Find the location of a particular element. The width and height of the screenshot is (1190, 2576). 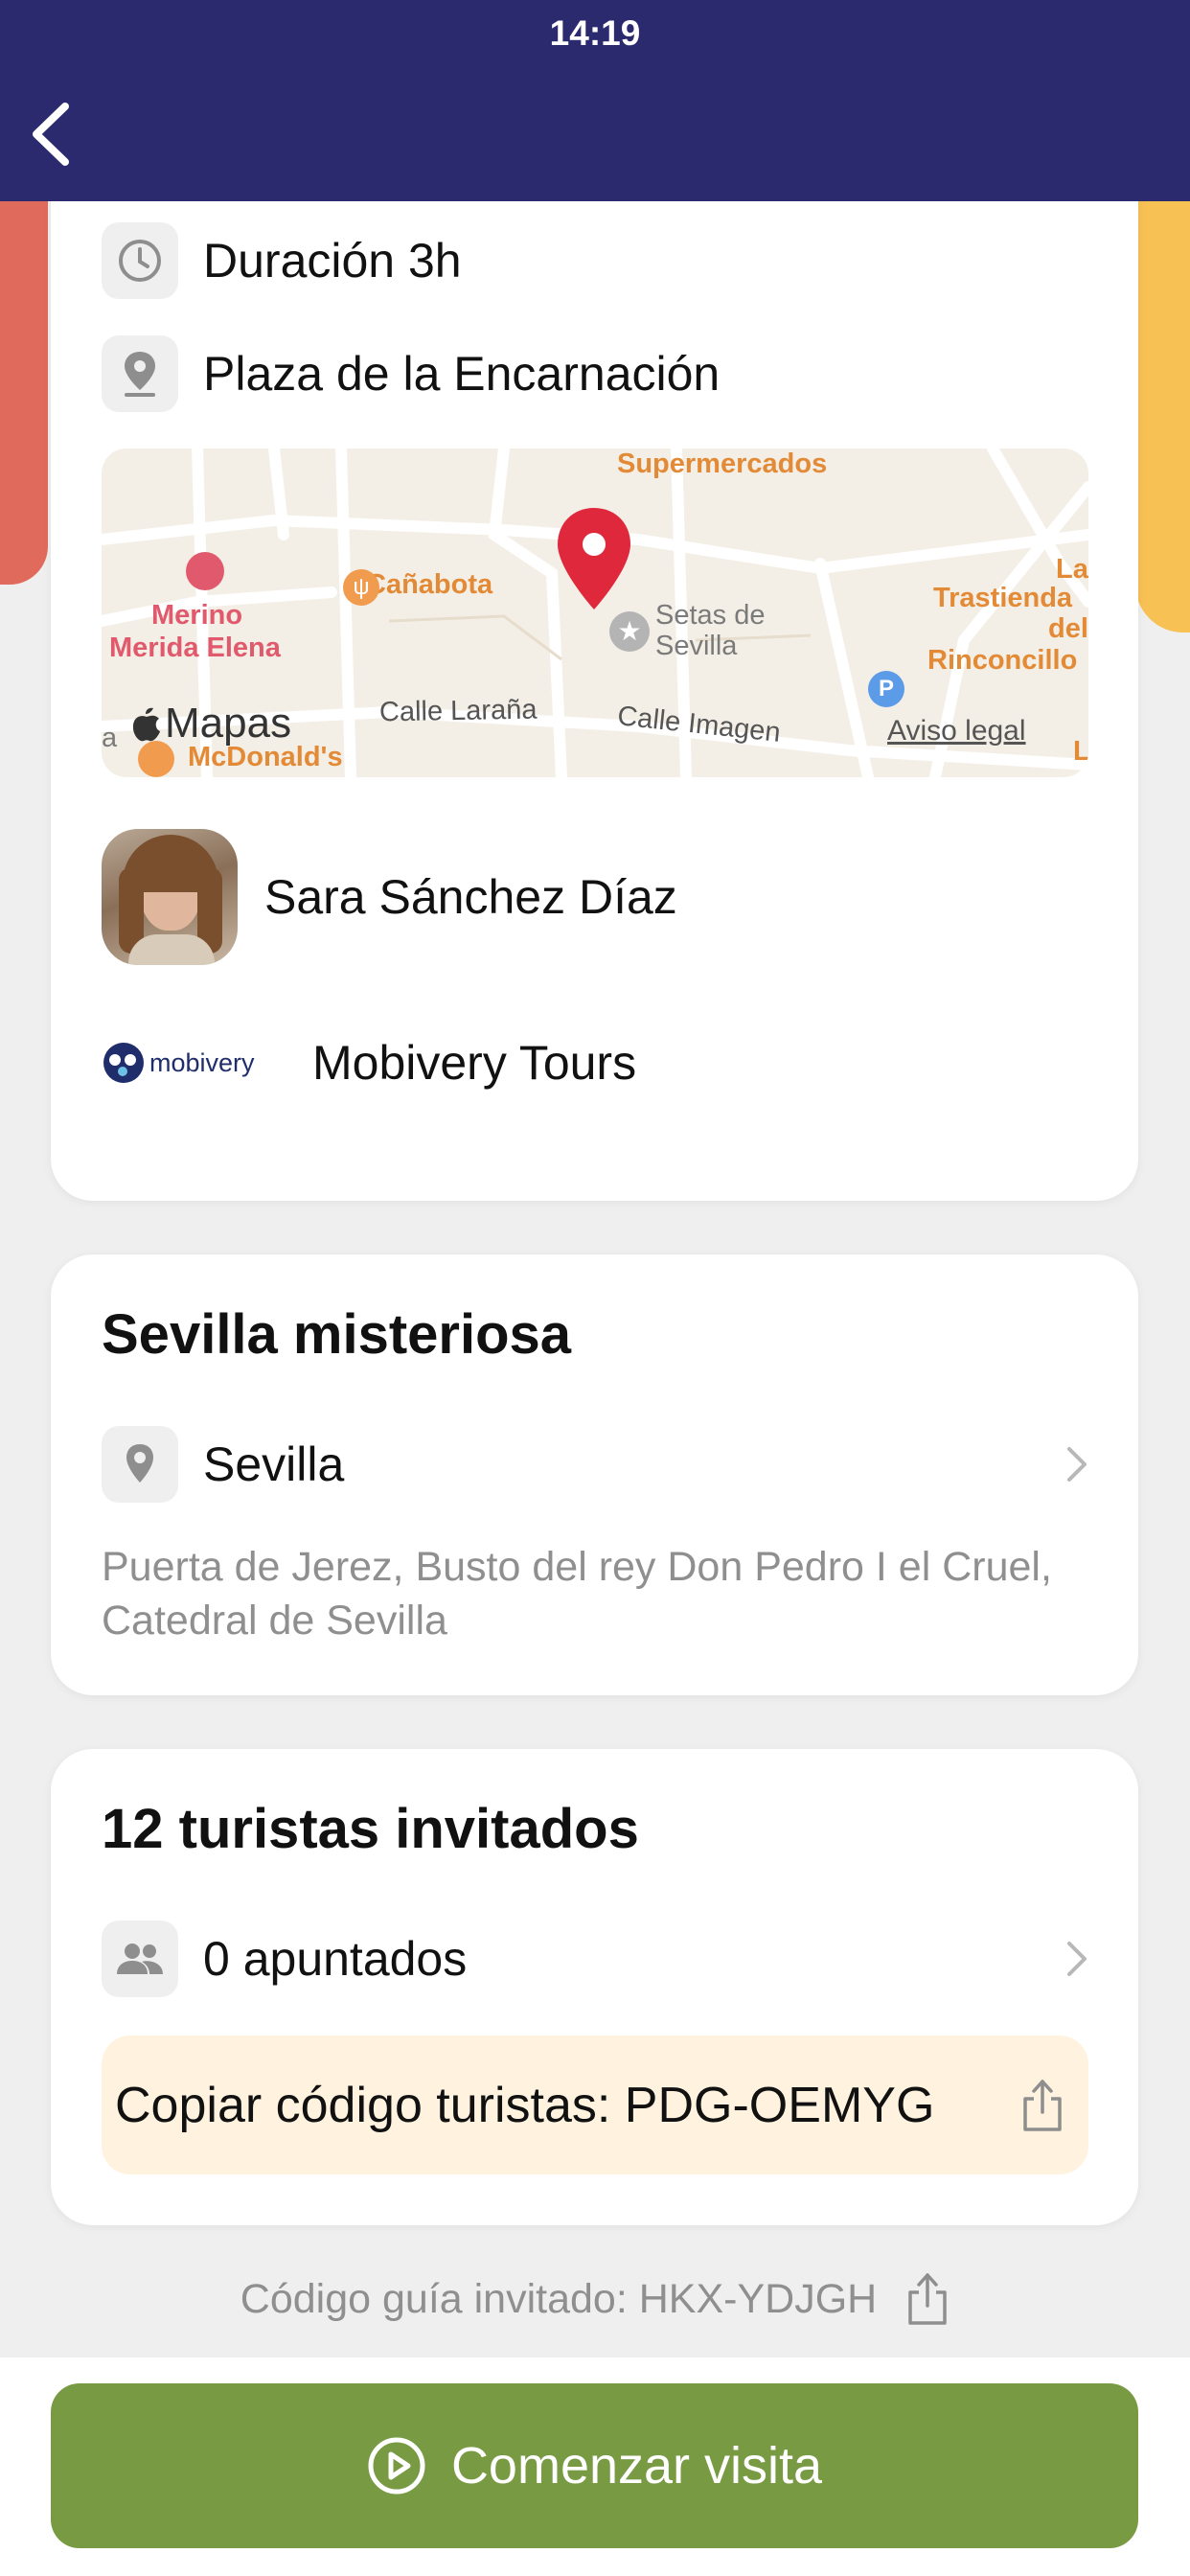

shop-poi-icon is located at coordinates (205, 571).